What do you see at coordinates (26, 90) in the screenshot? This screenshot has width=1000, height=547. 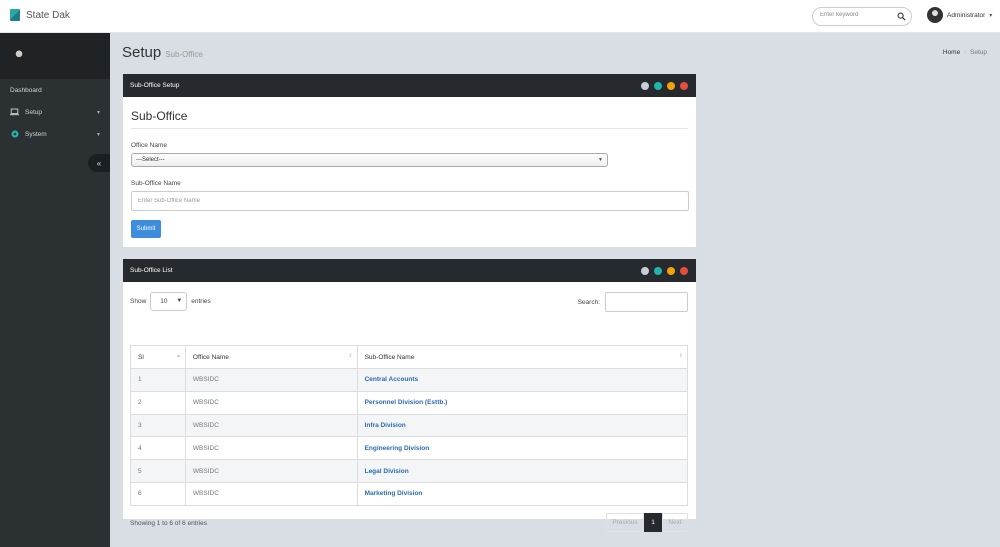 I see `sidebar-item-label: Dashboard` at bounding box center [26, 90].